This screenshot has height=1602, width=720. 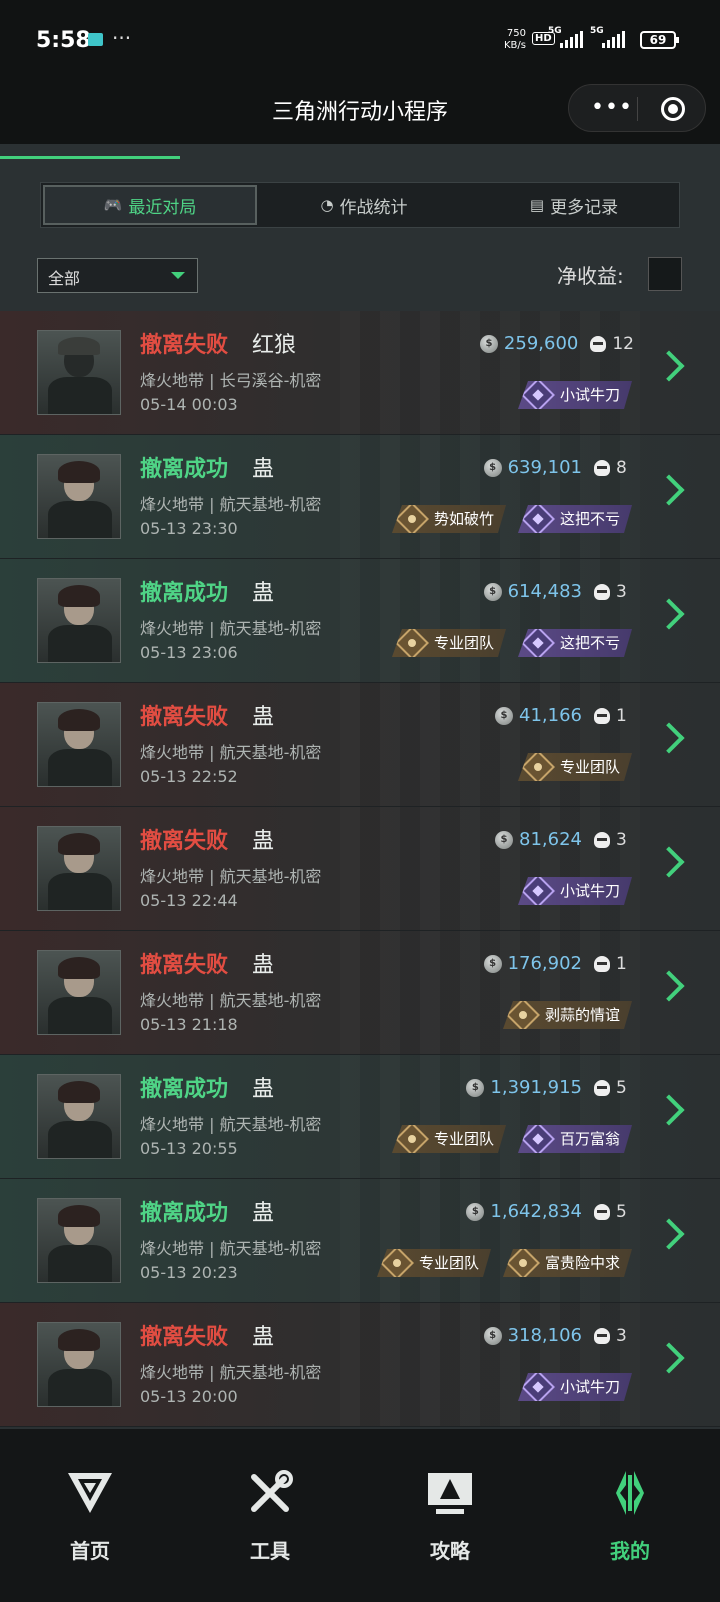 What do you see at coordinates (450, 1515) in the screenshot?
I see `nav-guide: 攻略` at bounding box center [450, 1515].